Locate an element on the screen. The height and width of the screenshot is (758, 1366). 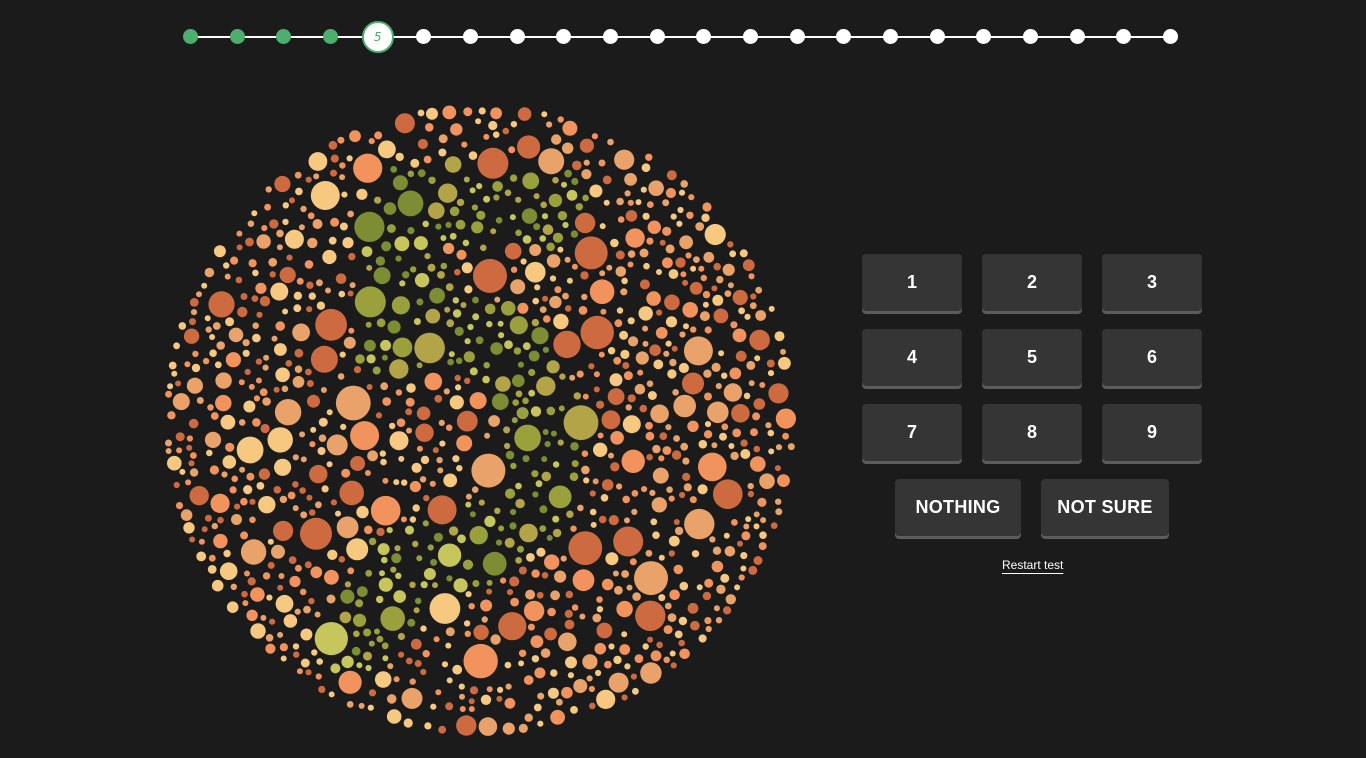
answer-button-7: 7 is located at coordinates (912, 432).